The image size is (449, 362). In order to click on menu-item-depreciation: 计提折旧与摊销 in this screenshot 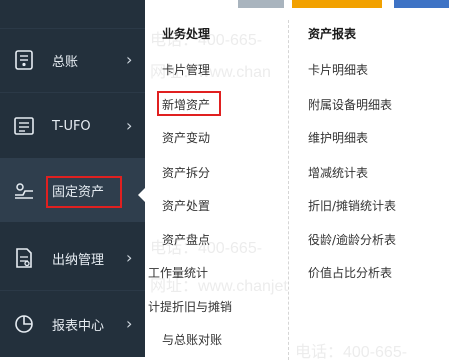, I will do `click(190, 306)`.